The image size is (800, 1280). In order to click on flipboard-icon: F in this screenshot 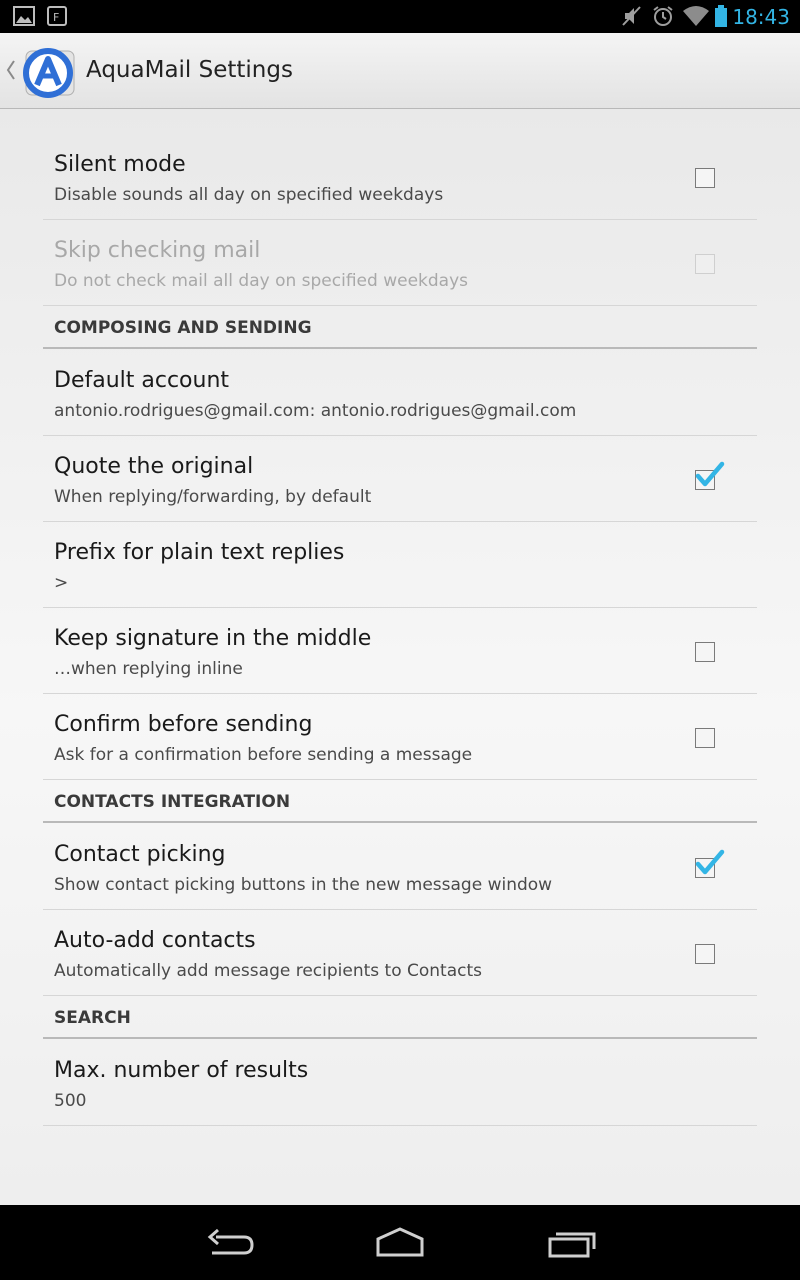, I will do `click(57, 16)`.